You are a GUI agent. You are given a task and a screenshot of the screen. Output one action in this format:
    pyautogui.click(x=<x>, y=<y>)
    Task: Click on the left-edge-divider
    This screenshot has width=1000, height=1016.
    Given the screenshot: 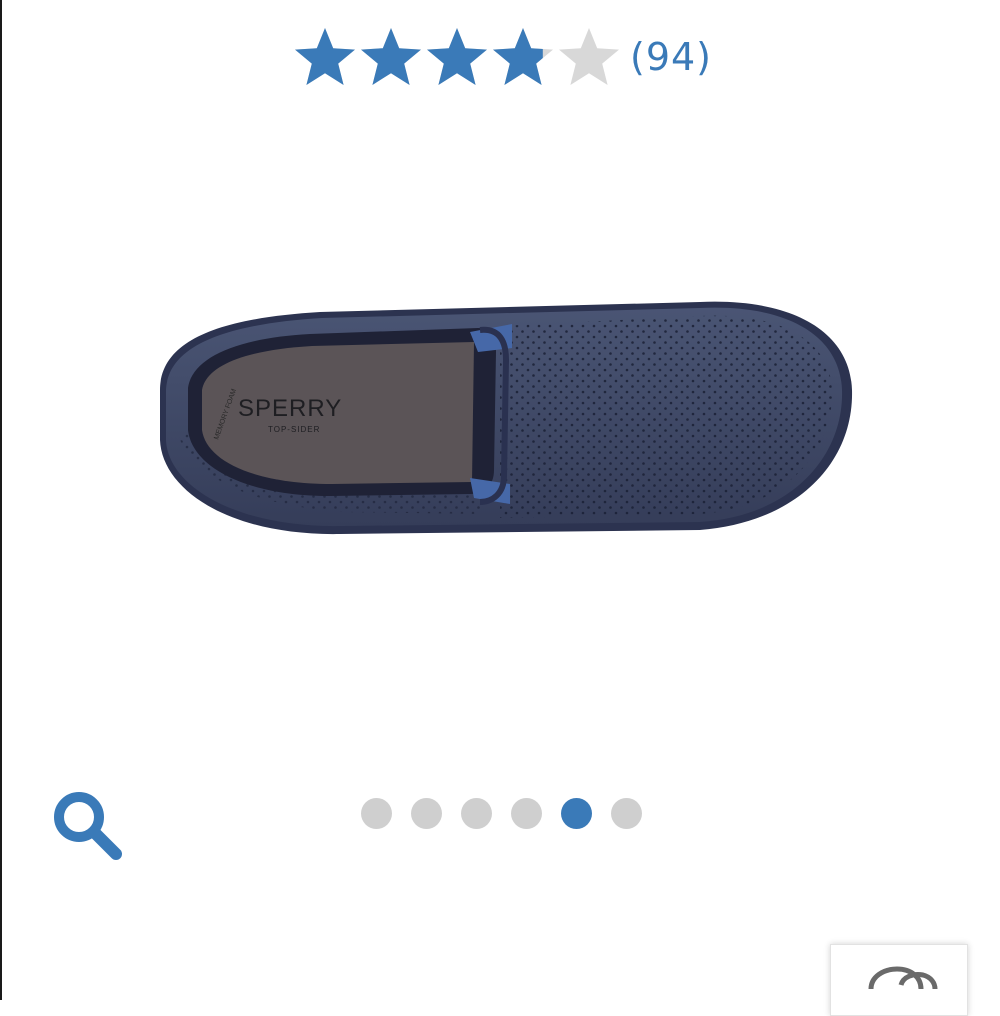 What is the action you would take?
    pyautogui.click(x=1, y=500)
    